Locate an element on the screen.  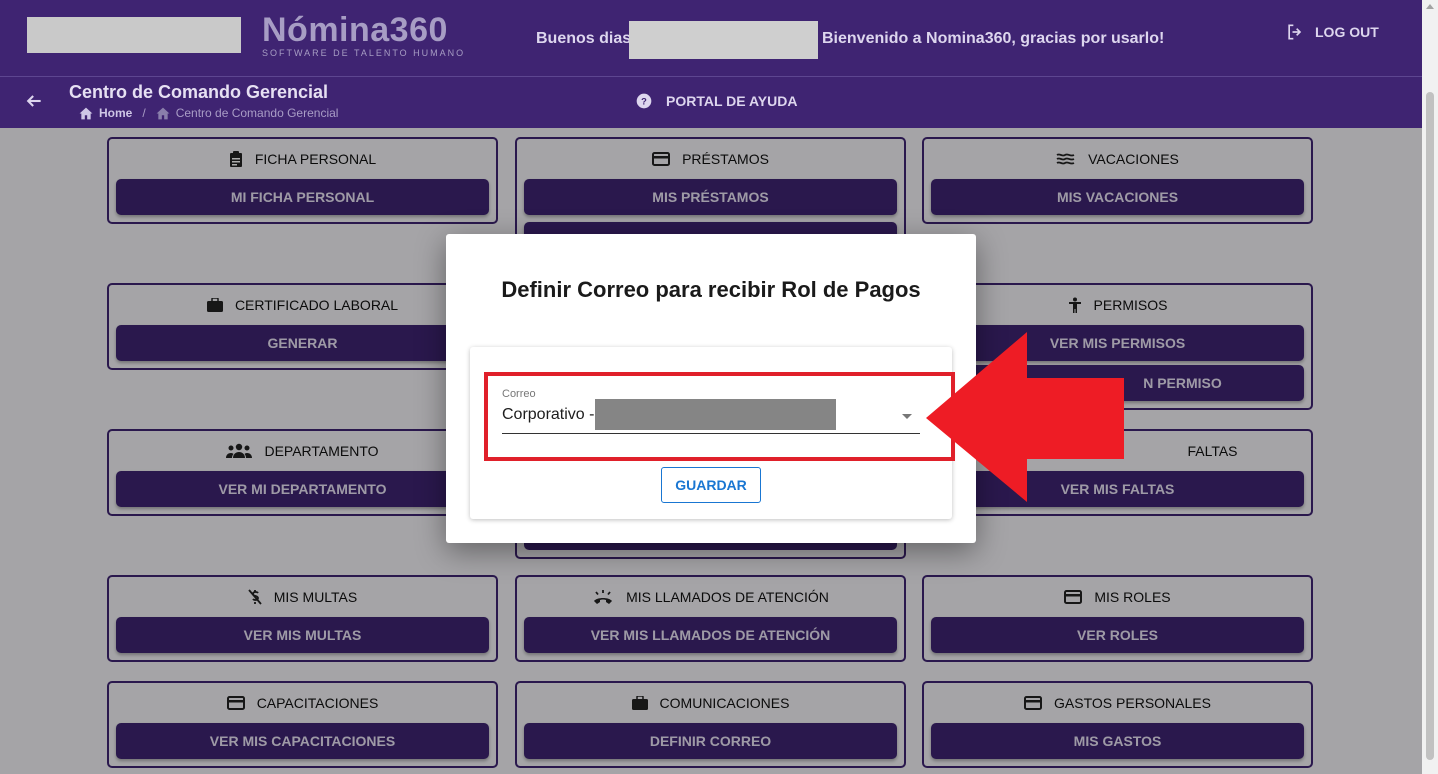
highlight-annotation-box is located at coordinates (719, 416).